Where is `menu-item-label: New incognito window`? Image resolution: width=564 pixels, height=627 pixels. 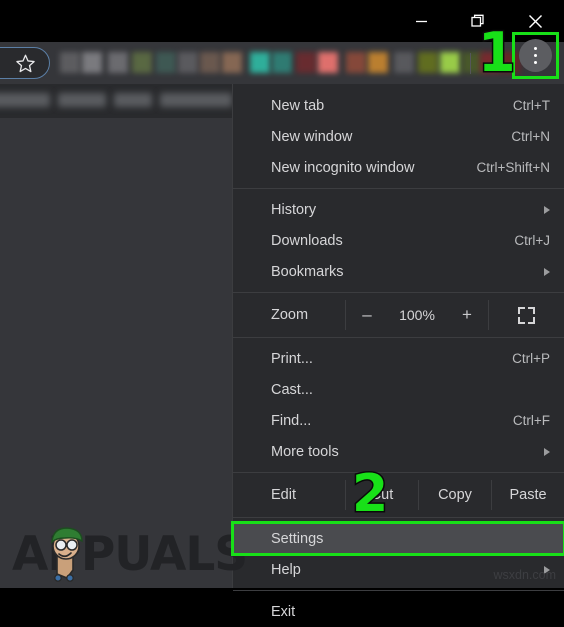 menu-item-label: New incognito window is located at coordinates (343, 167).